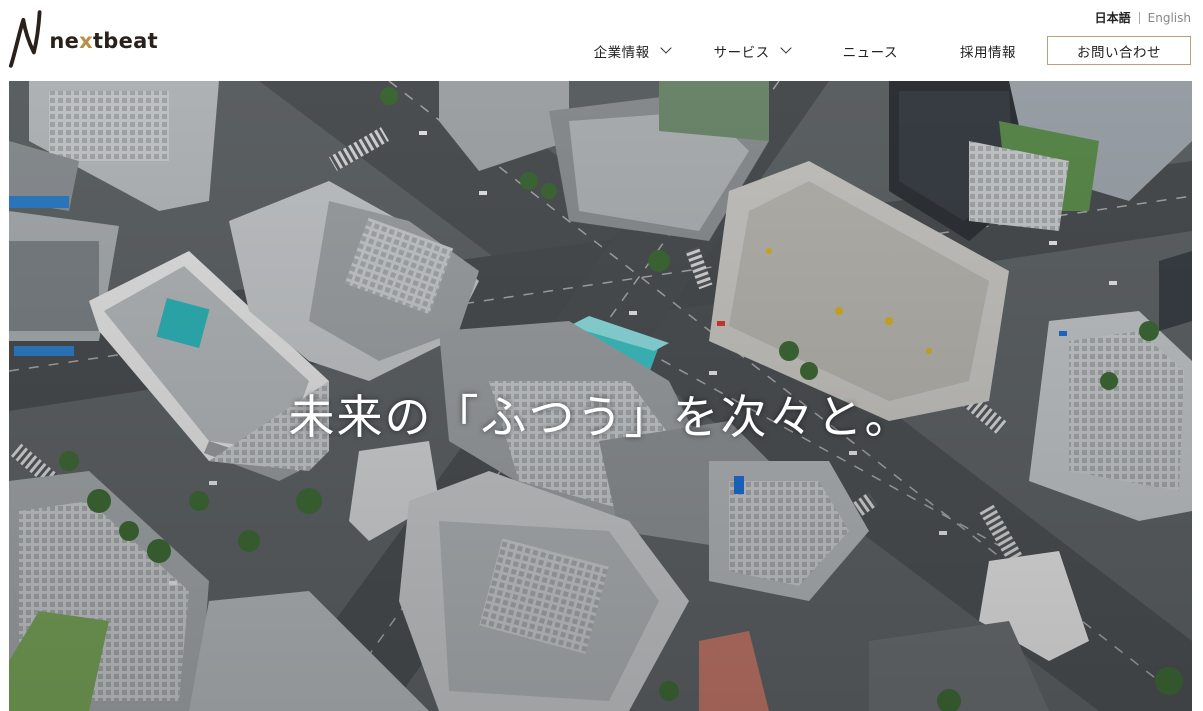 The width and height of the screenshot is (1203, 711). What do you see at coordinates (25, 39) in the screenshot?
I see `logo-n-mark-icon` at bounding box center [25, 39].